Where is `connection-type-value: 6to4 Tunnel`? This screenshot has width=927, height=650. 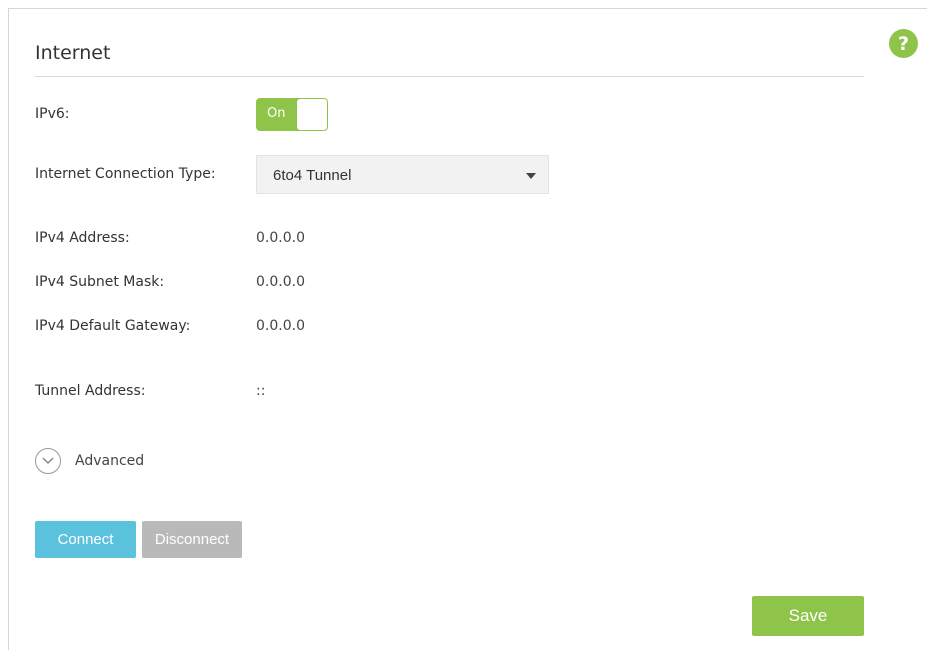 connection-type-value: 6to4 Tunnel is located at coordinates (312, 175).